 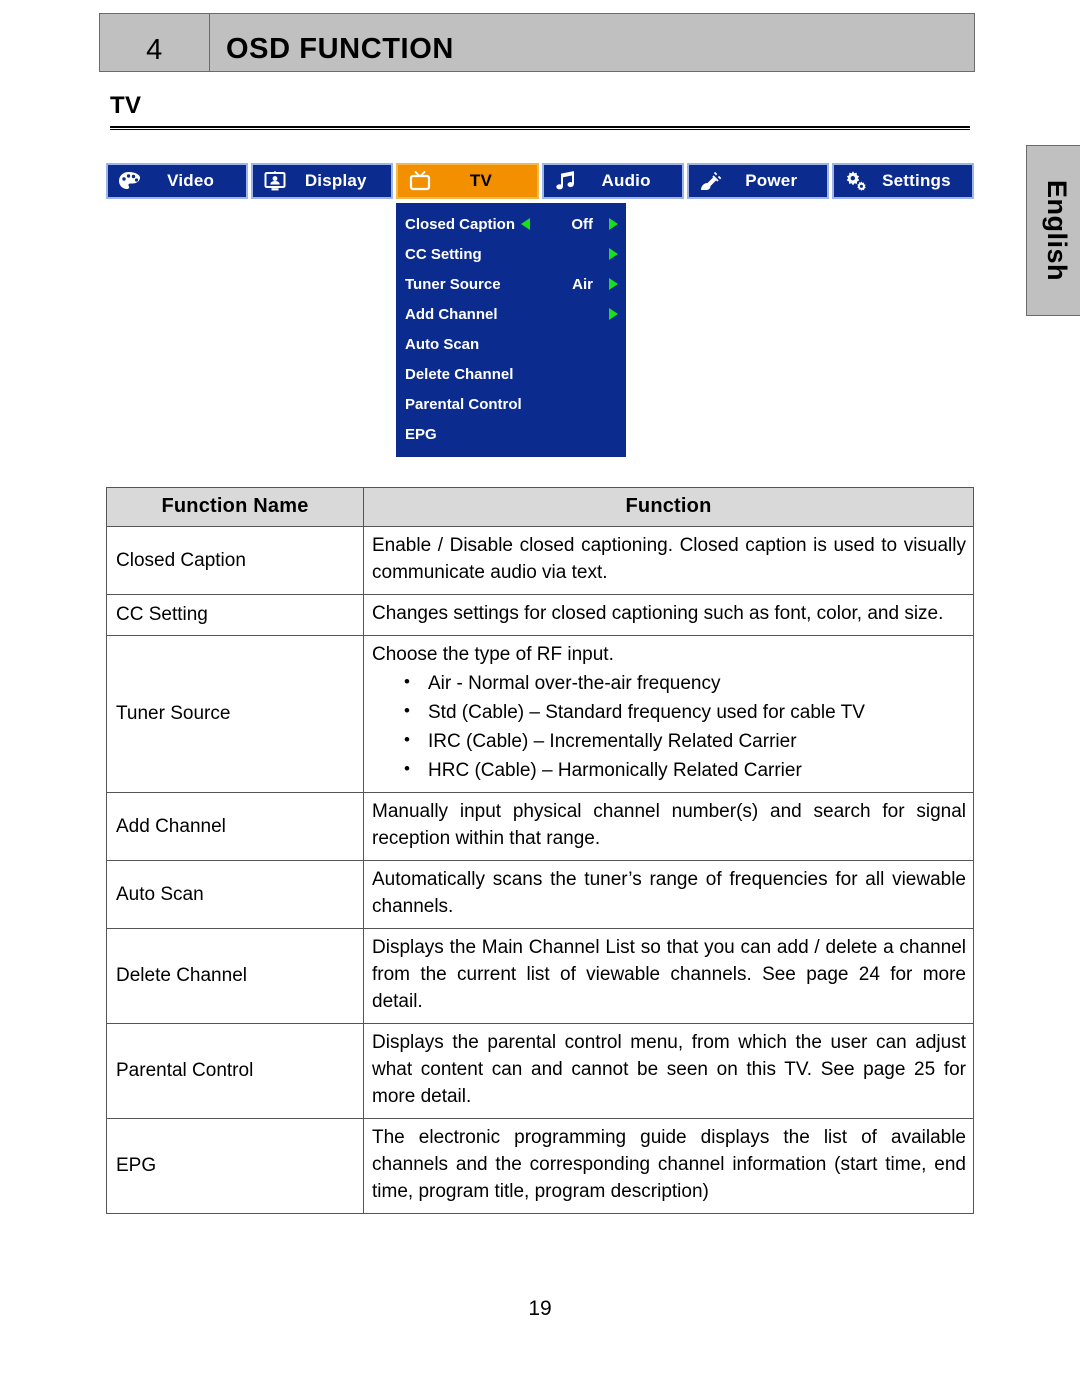 I want to click on menu-item-value: Air, so click(x=582, y=284).